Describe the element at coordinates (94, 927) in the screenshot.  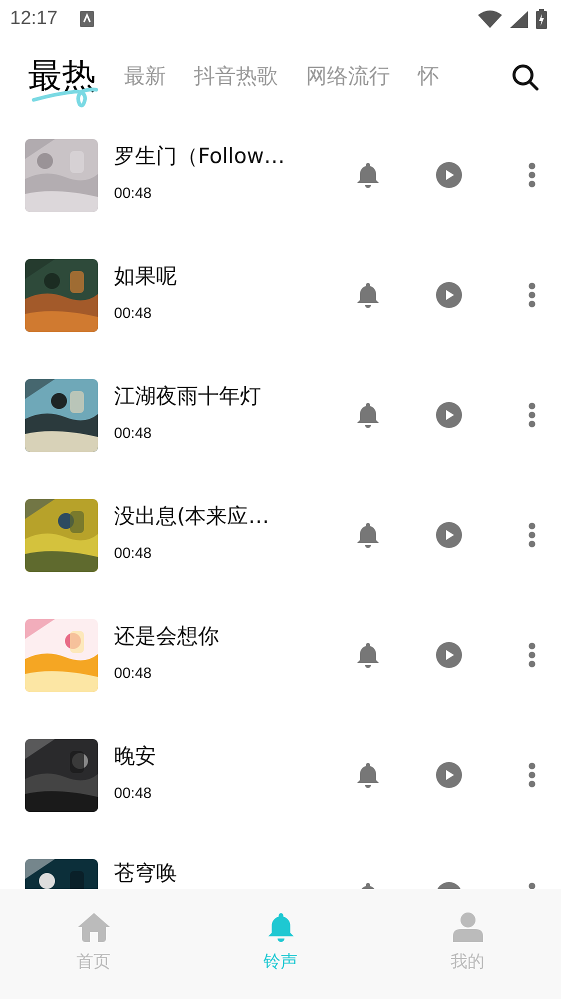
I see `home-icon` at that location.